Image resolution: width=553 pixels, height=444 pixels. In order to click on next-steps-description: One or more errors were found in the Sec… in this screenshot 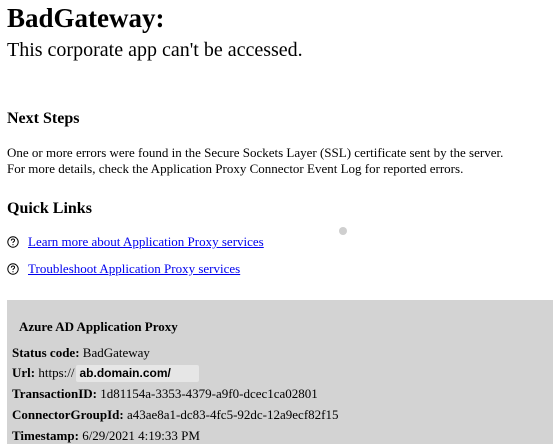, I will do `click(277, 161)`.